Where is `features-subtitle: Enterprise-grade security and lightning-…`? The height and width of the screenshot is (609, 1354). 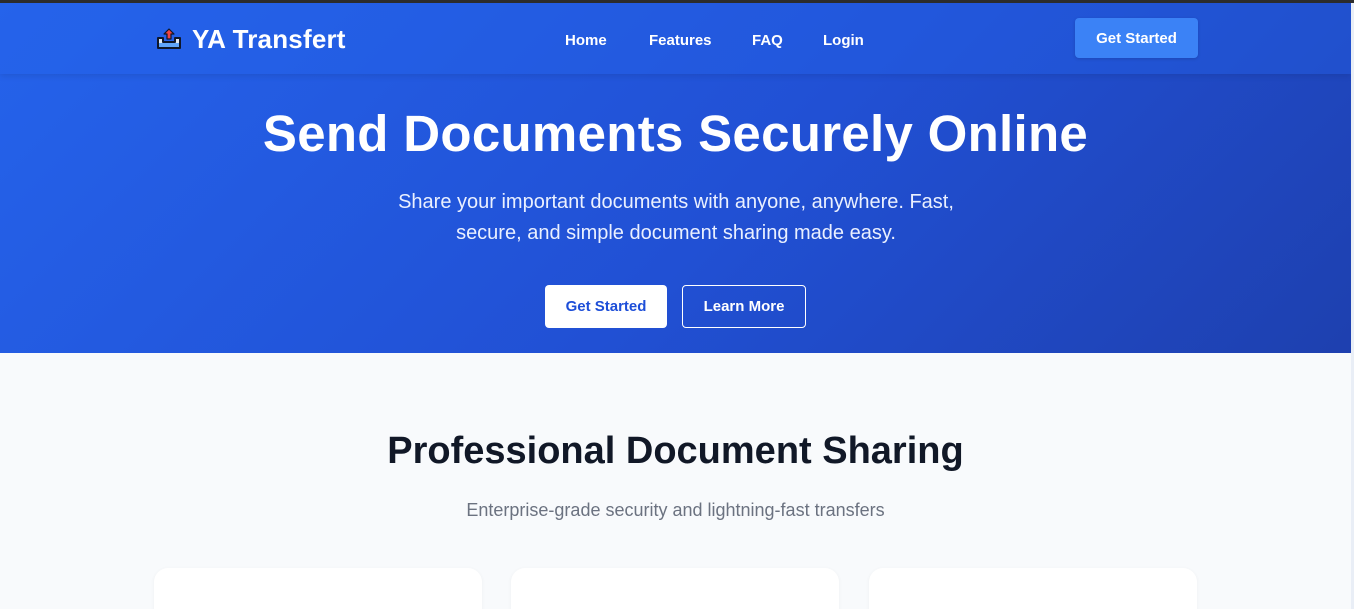 features-subtitle: Enterprise-grade security and lightning-… is located at coordinates (675, 510).